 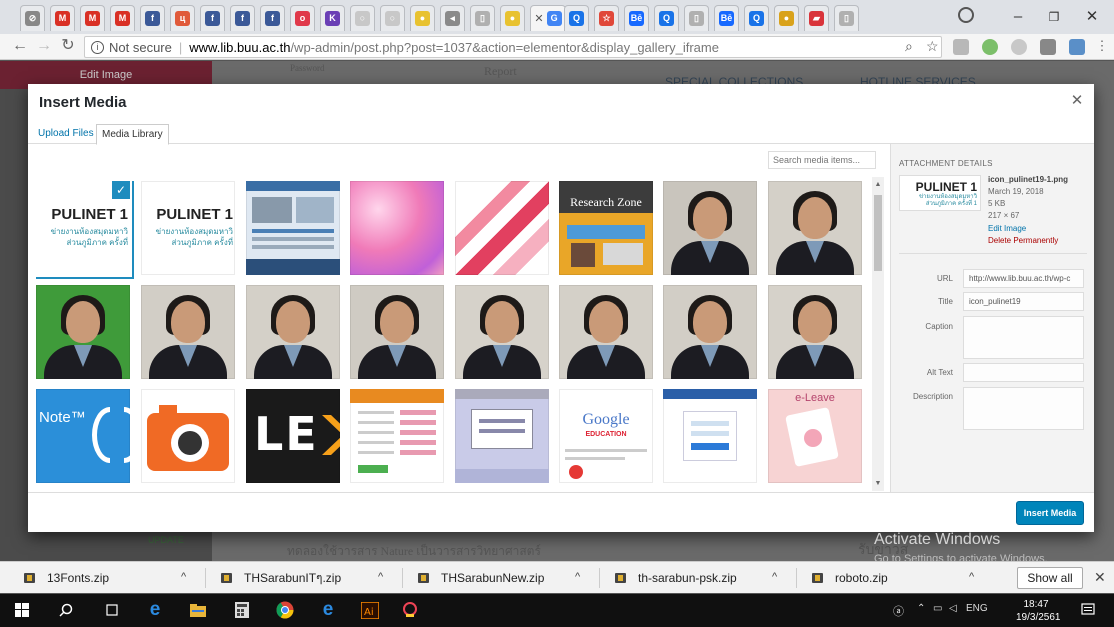 What do you see at coordinates (878, 483) in the screenshot?
I see `scroll-down-icon: ▼` at bounding box center [878, 483].